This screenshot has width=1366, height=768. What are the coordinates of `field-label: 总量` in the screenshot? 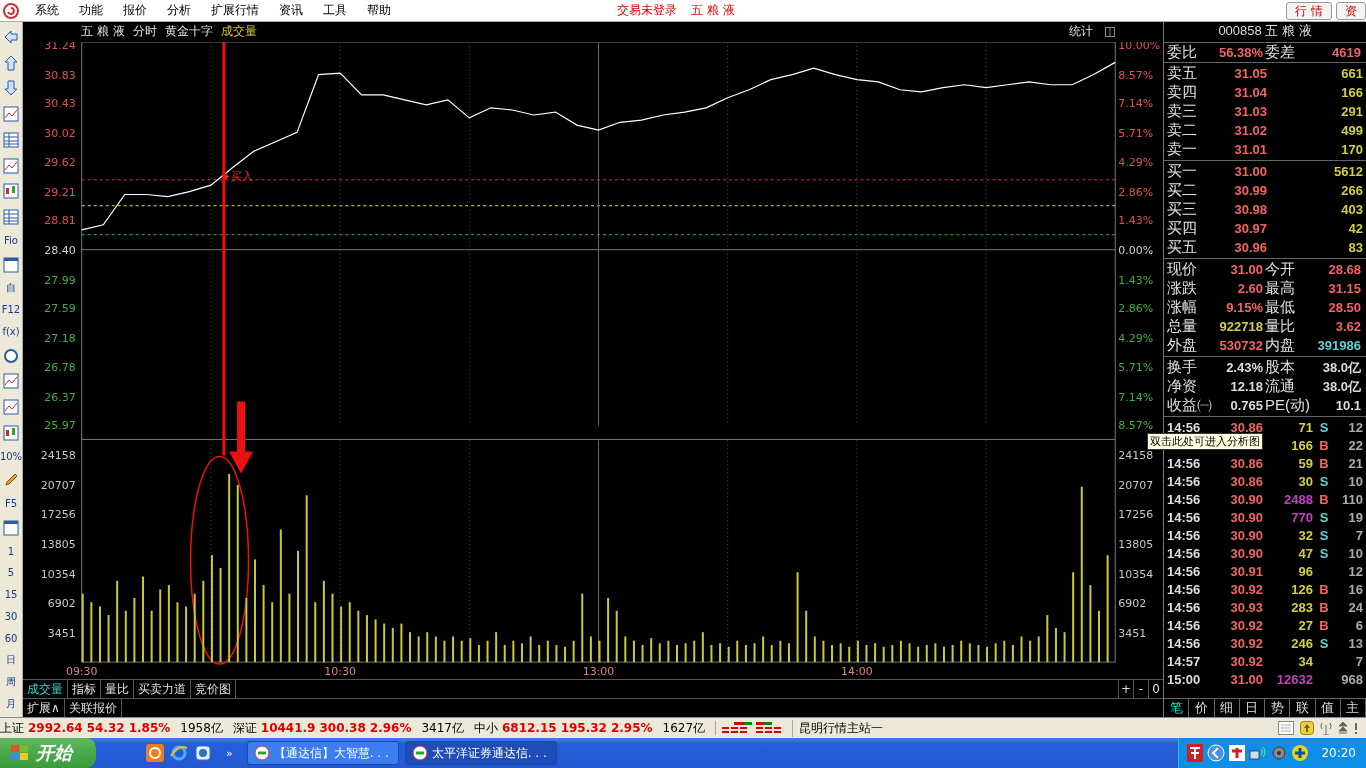 It's located at (1182, 326).